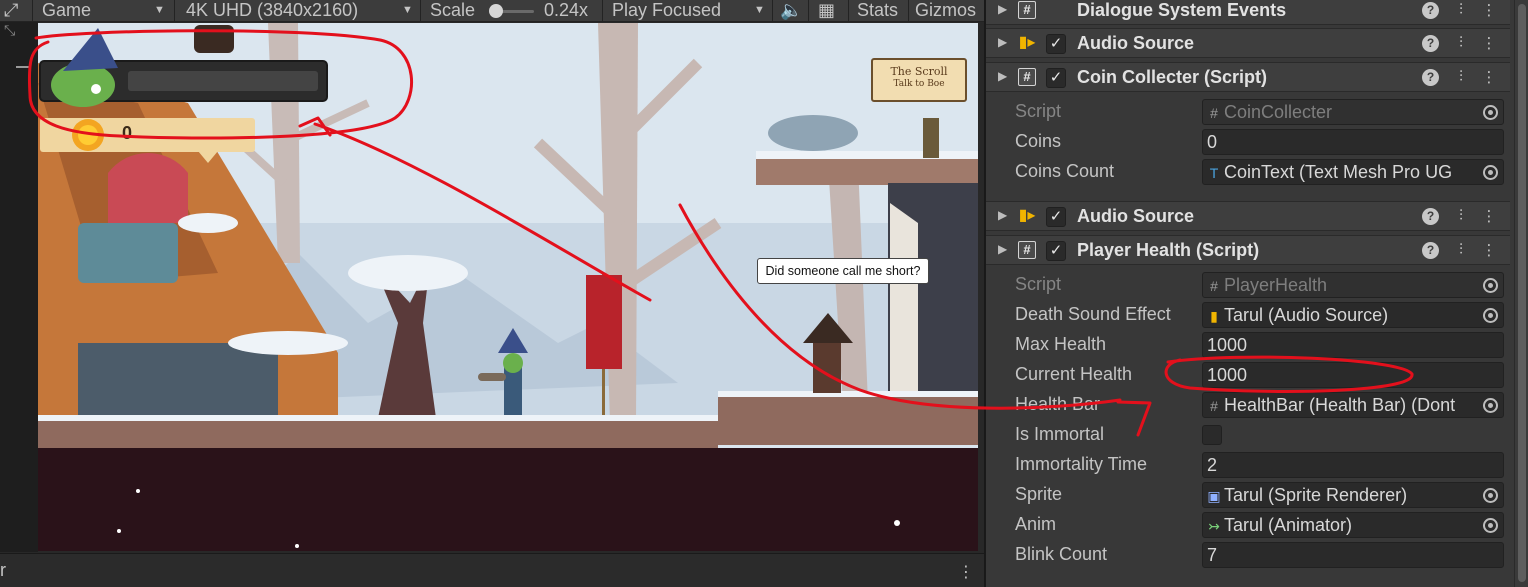 This screenshot has height=587, width=1528. I want to click on gizmos-button: Gizmos, so click(945, 11).